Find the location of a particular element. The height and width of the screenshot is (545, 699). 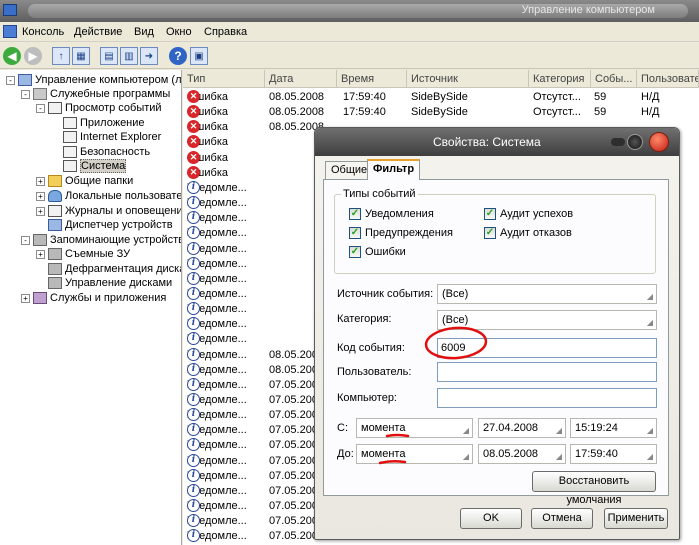

ok-button: OK is located at coordinates (491, 518).